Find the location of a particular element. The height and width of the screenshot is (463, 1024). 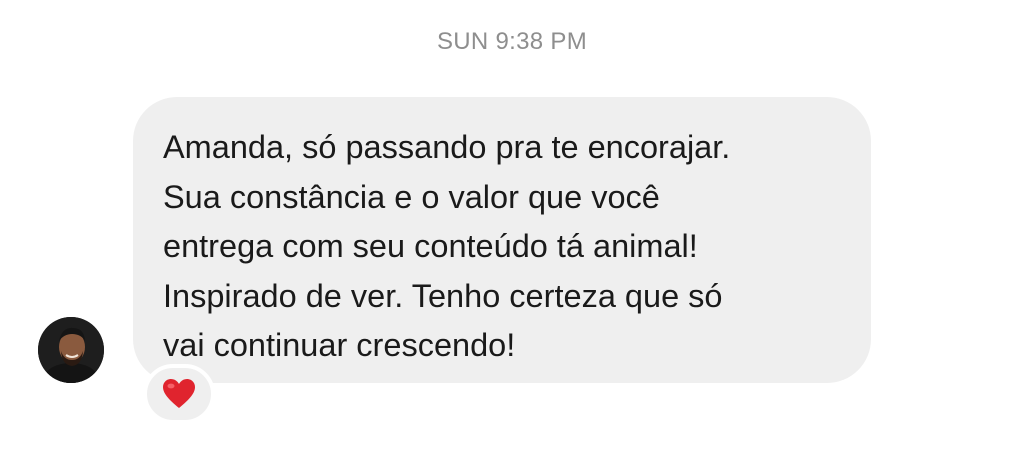

avatar-photo-icon is located at coordinates (71, 350).